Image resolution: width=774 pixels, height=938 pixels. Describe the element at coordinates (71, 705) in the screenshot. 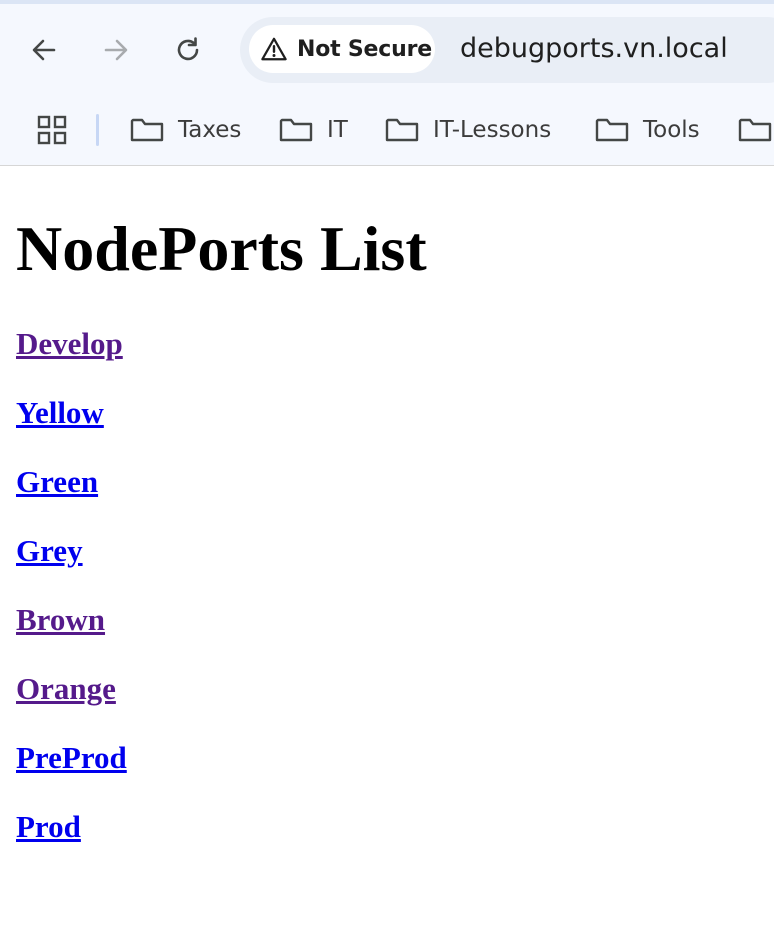

I see `link-orange: Orange` at that location.